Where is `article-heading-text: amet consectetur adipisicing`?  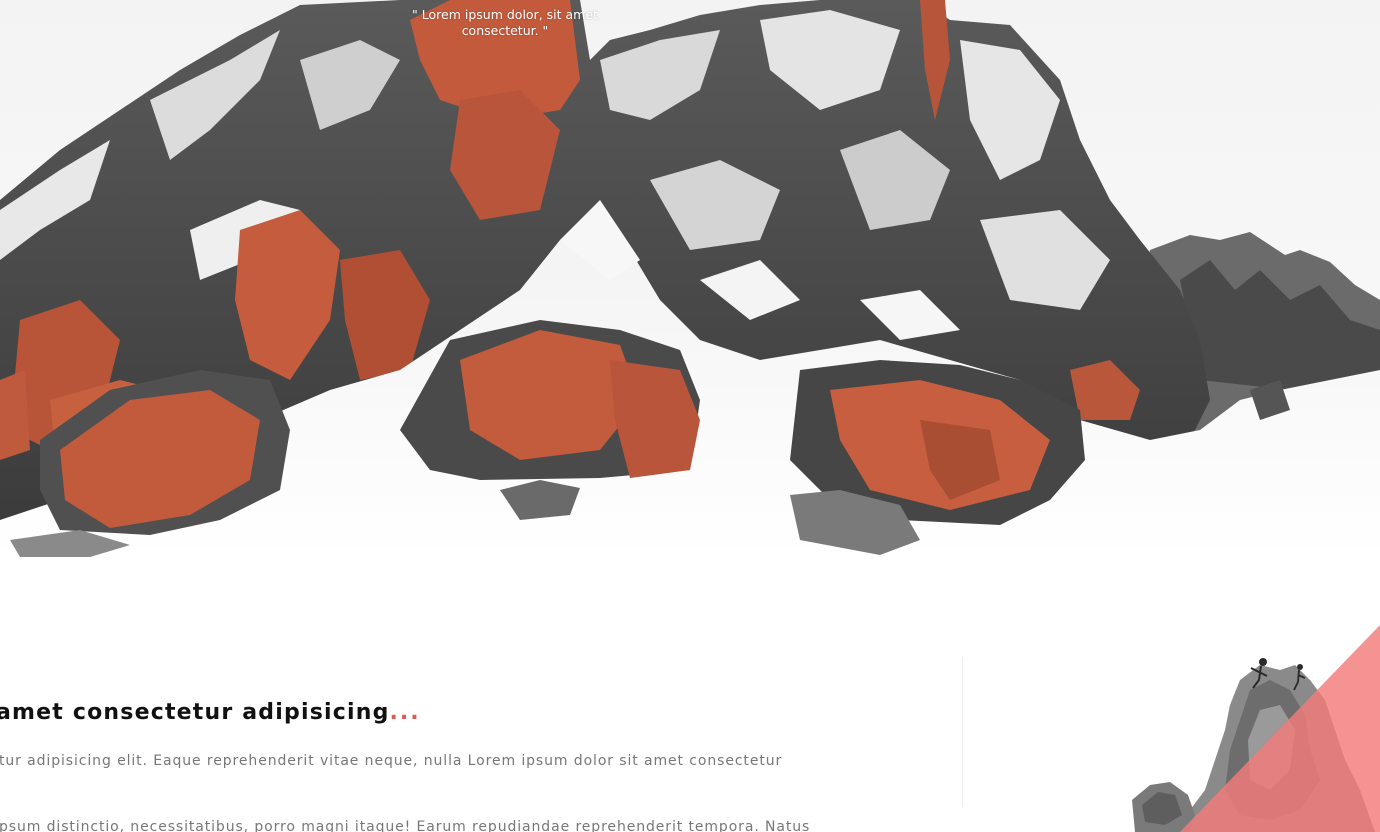 article-heading-text: amet consectetur adipisicing is located at coordinates (195, 712).